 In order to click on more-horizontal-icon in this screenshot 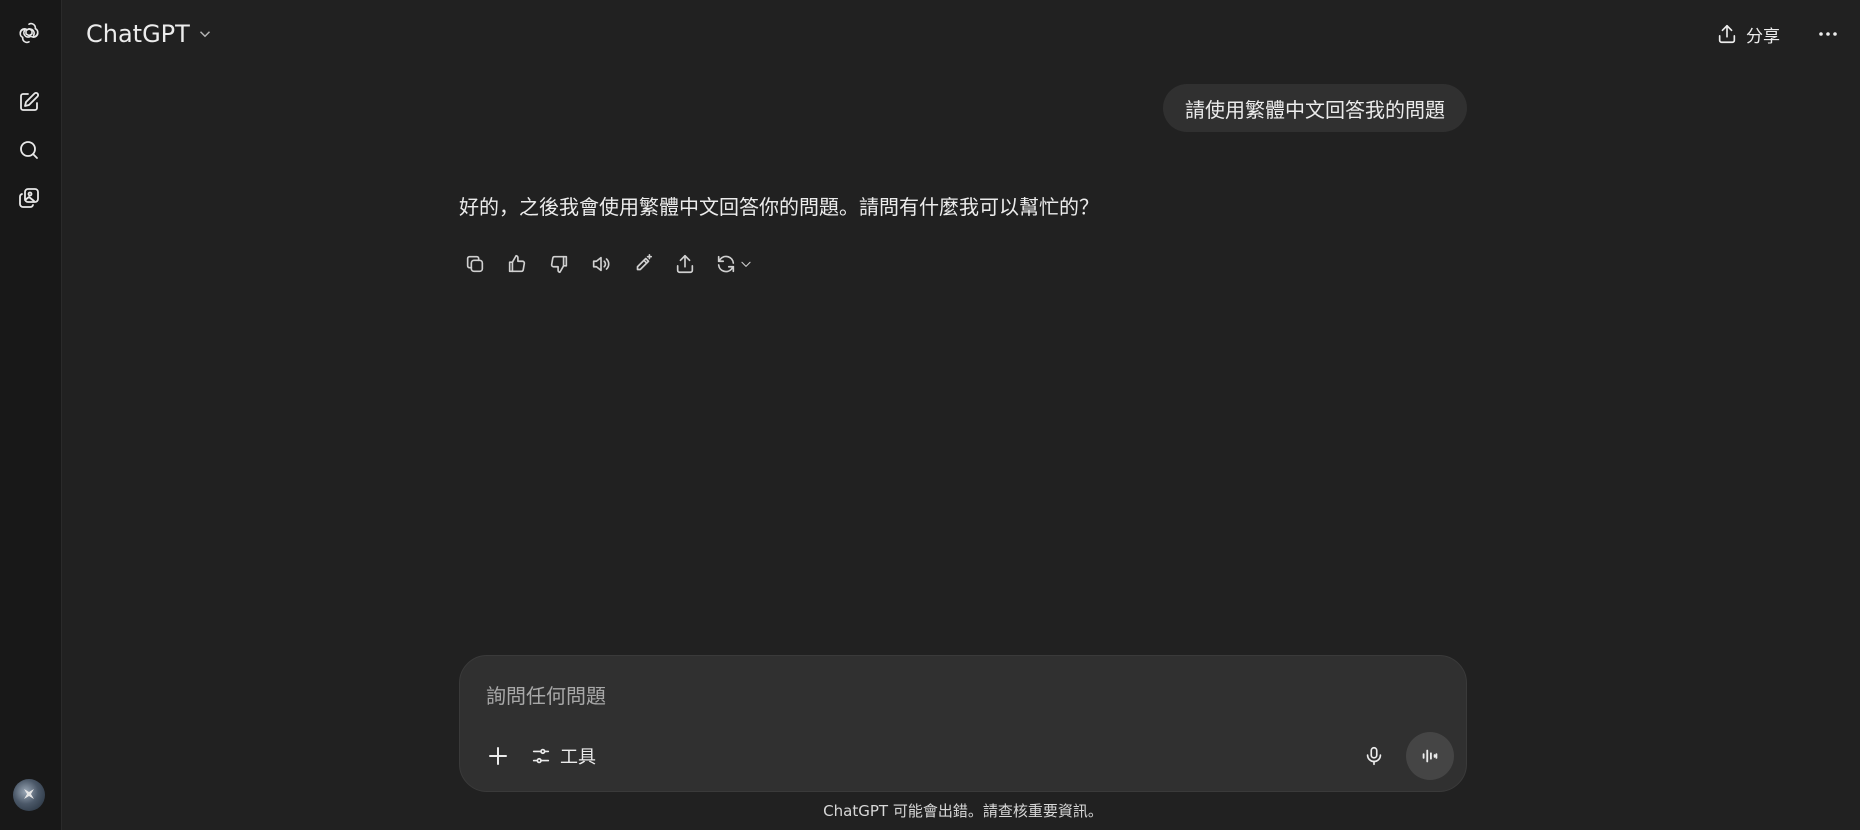, I will do `click(1828, 34)`.